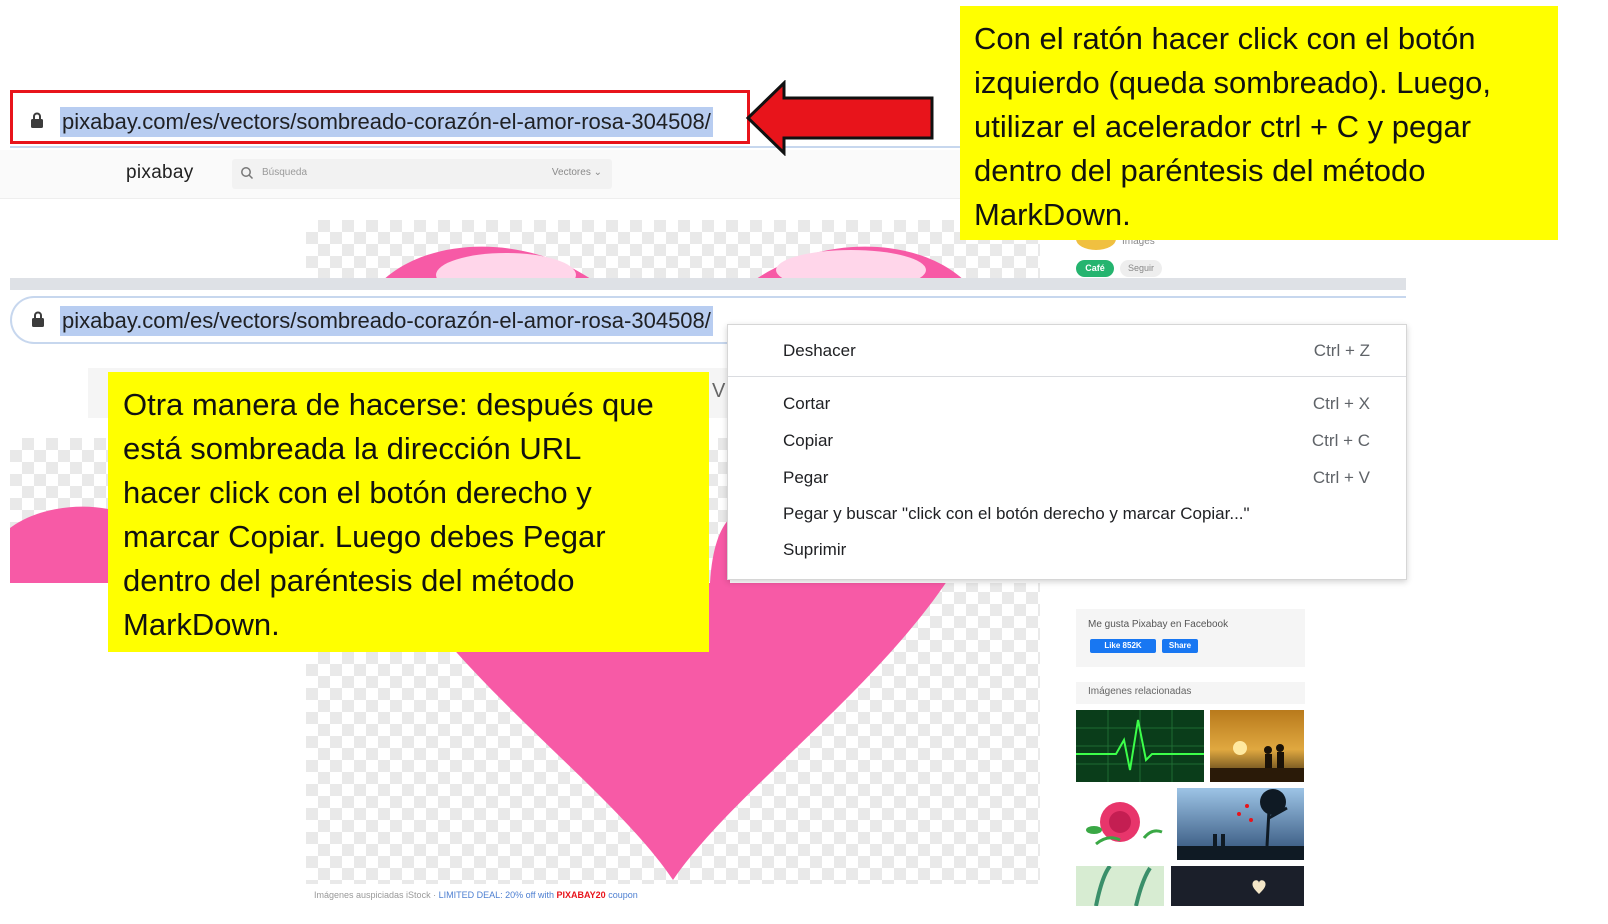  Describe the element at coordinates (1123, 646) in the screenshot. I see `facebook-like-button: Like 852K` at that location.